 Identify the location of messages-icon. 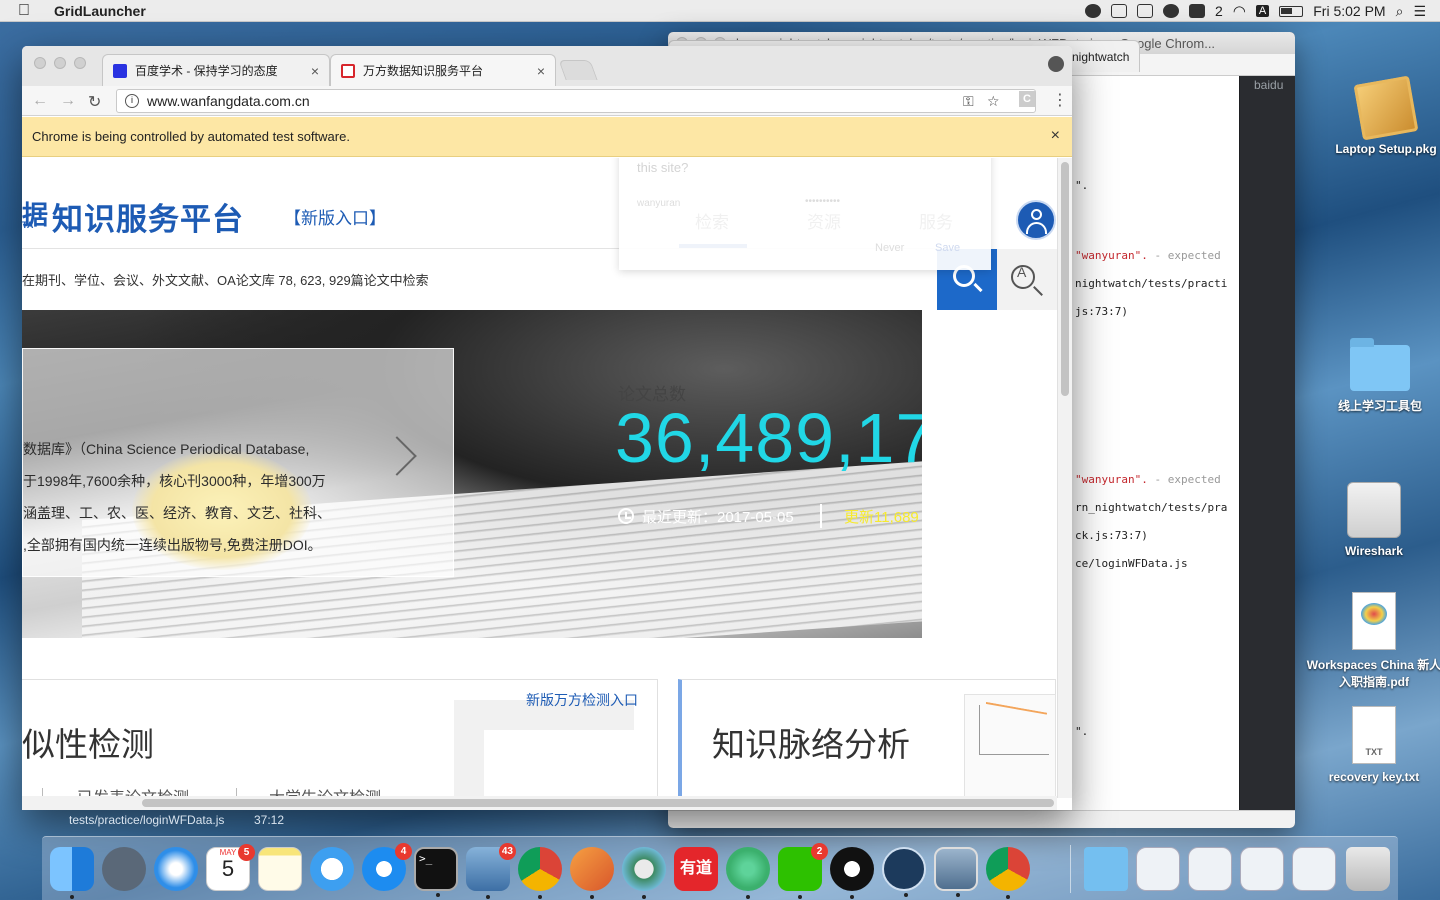
(332, 869).